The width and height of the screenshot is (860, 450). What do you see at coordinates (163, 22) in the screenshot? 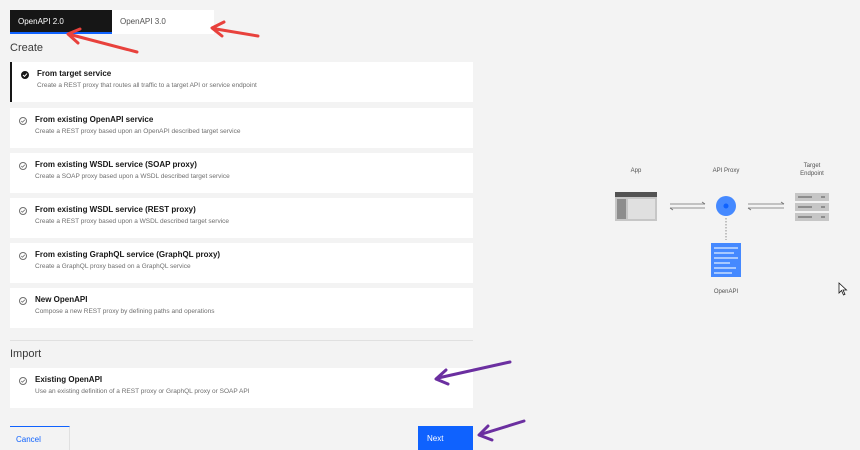
I see `tab-openapi-3: OpenAPI 3.0` at bounding box center [163, 22].